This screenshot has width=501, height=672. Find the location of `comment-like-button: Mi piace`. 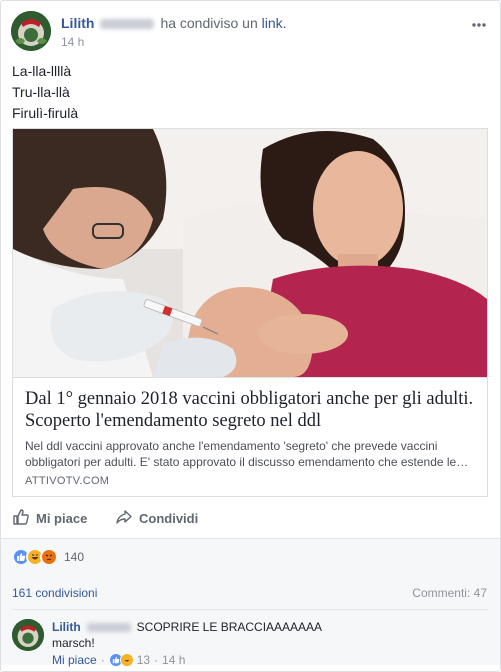

comment-like-button: Mi piace is located at coordinates (74, 660).